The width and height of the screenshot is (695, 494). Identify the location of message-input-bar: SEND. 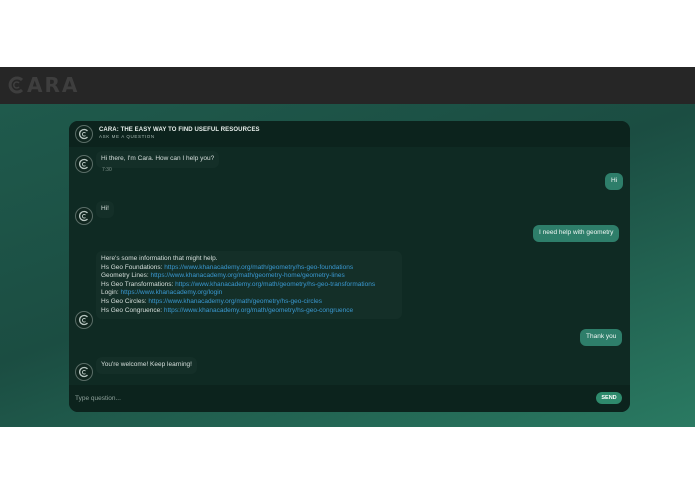
(349, 398).